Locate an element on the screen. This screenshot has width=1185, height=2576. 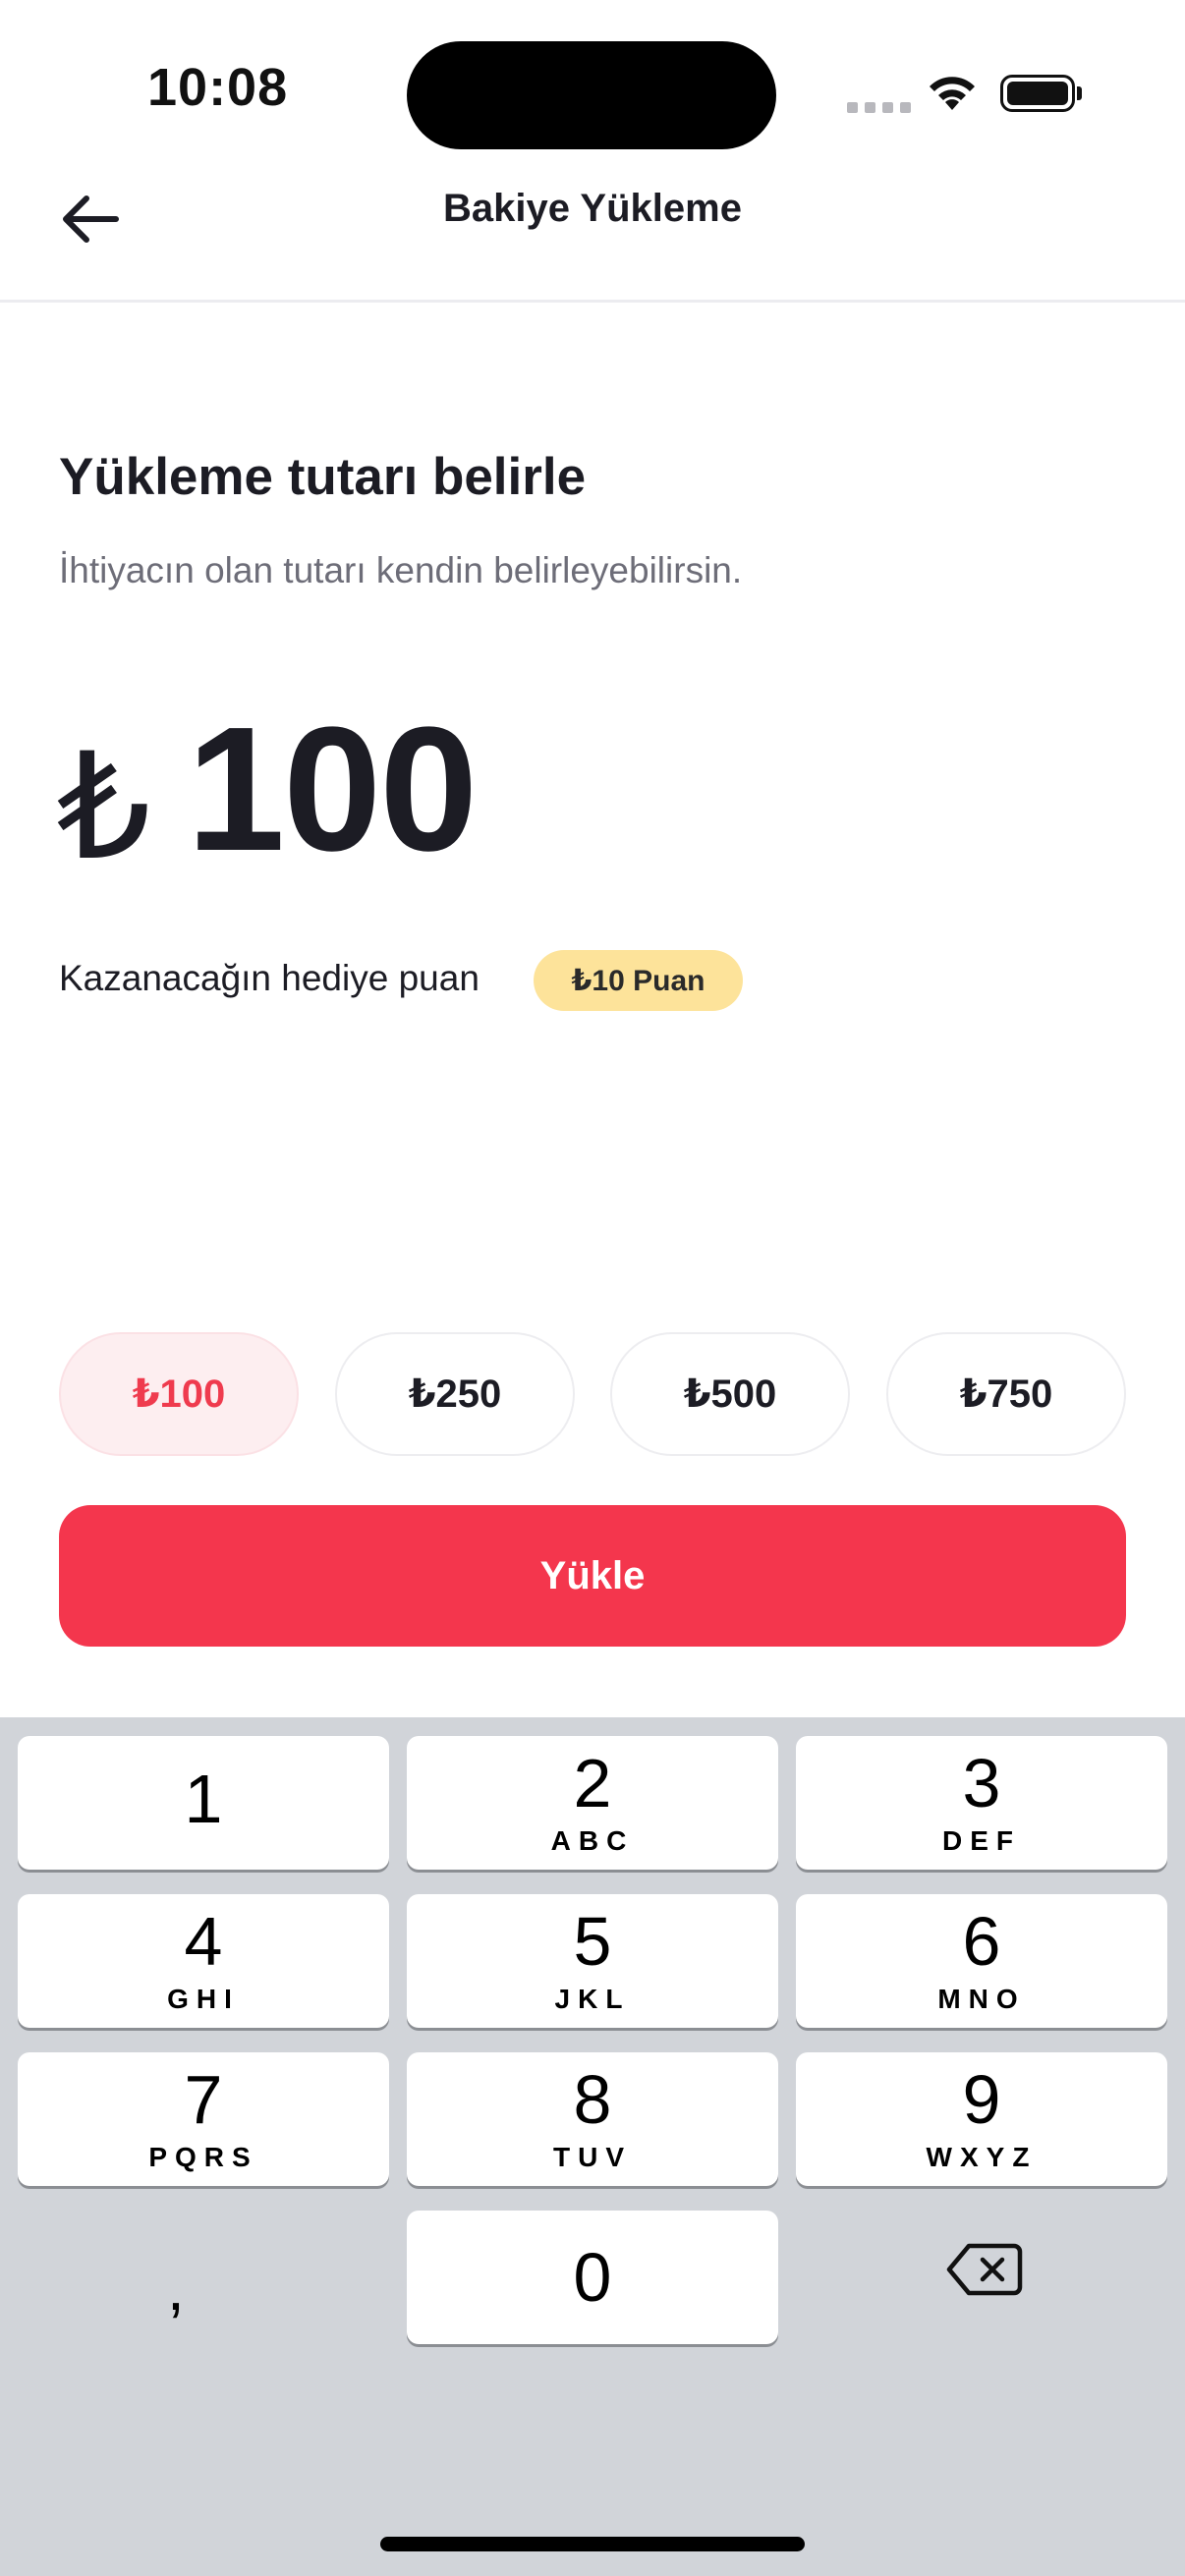
key-6: 6 MNO is located at coordinates (982, 1961).